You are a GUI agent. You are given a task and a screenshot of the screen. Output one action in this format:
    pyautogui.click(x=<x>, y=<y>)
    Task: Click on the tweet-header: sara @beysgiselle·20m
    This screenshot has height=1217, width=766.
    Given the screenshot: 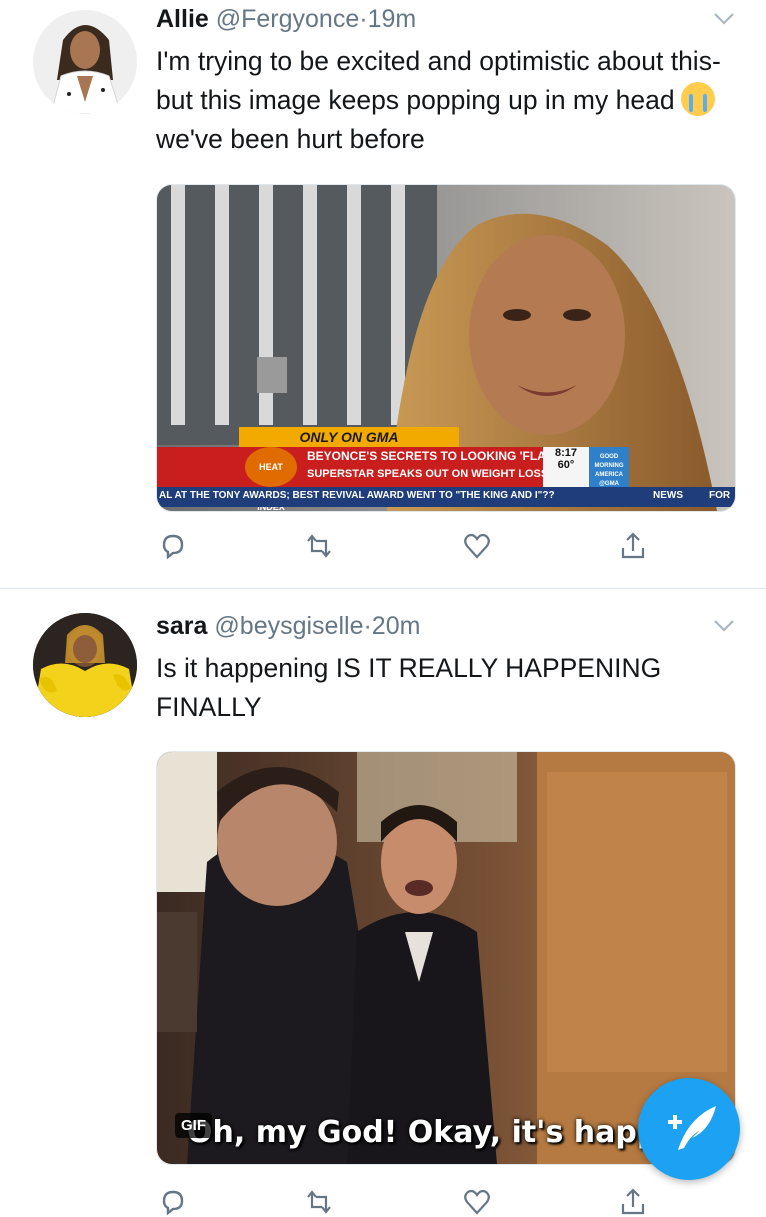 What is the action you would take?
    pyautogui.click(x=288, y=626)
    